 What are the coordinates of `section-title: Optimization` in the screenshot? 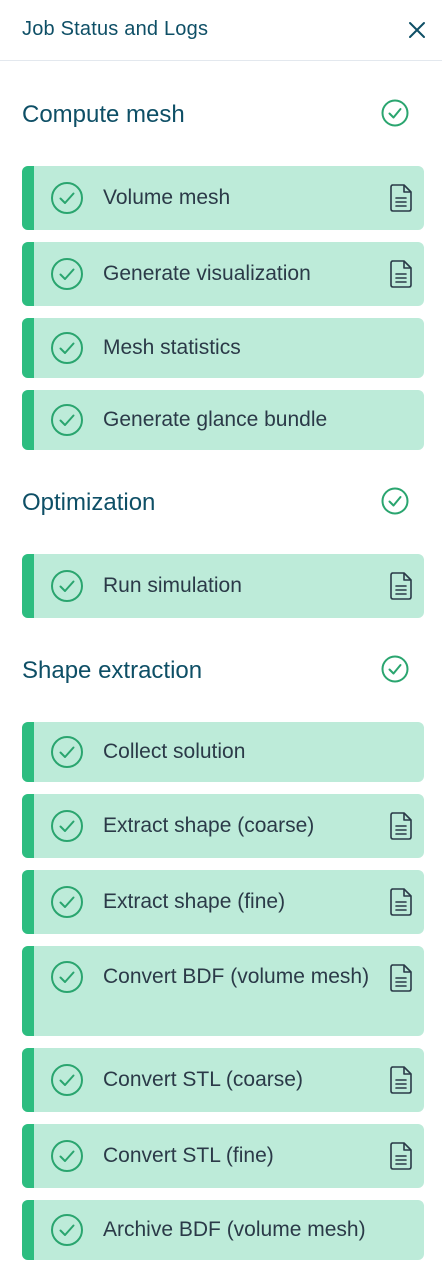 It's located at (89, 502).